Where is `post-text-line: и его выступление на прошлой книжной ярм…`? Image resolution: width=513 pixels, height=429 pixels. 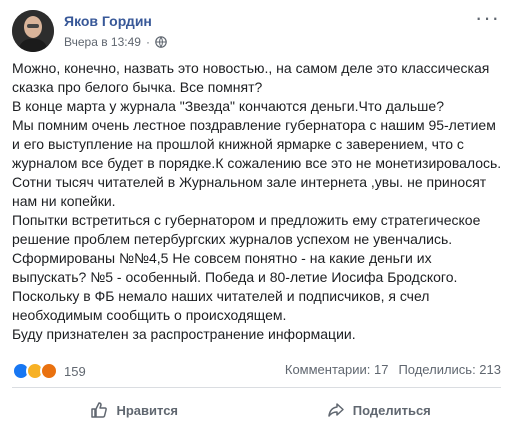 post-text-line: и его выступление на прошлой книжной ярм… is located at coordinates (238, 144).